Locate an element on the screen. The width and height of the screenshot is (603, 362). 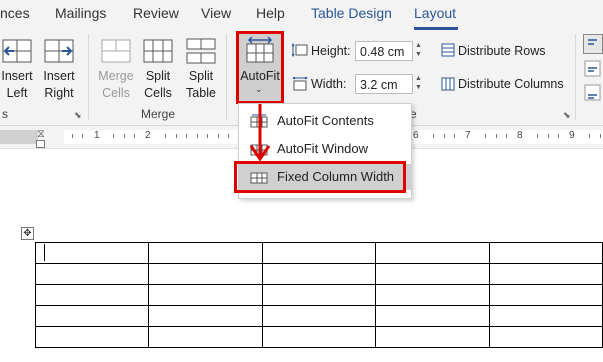
table-move-handle-icon: ✥ is located at coordinates (27, 233).